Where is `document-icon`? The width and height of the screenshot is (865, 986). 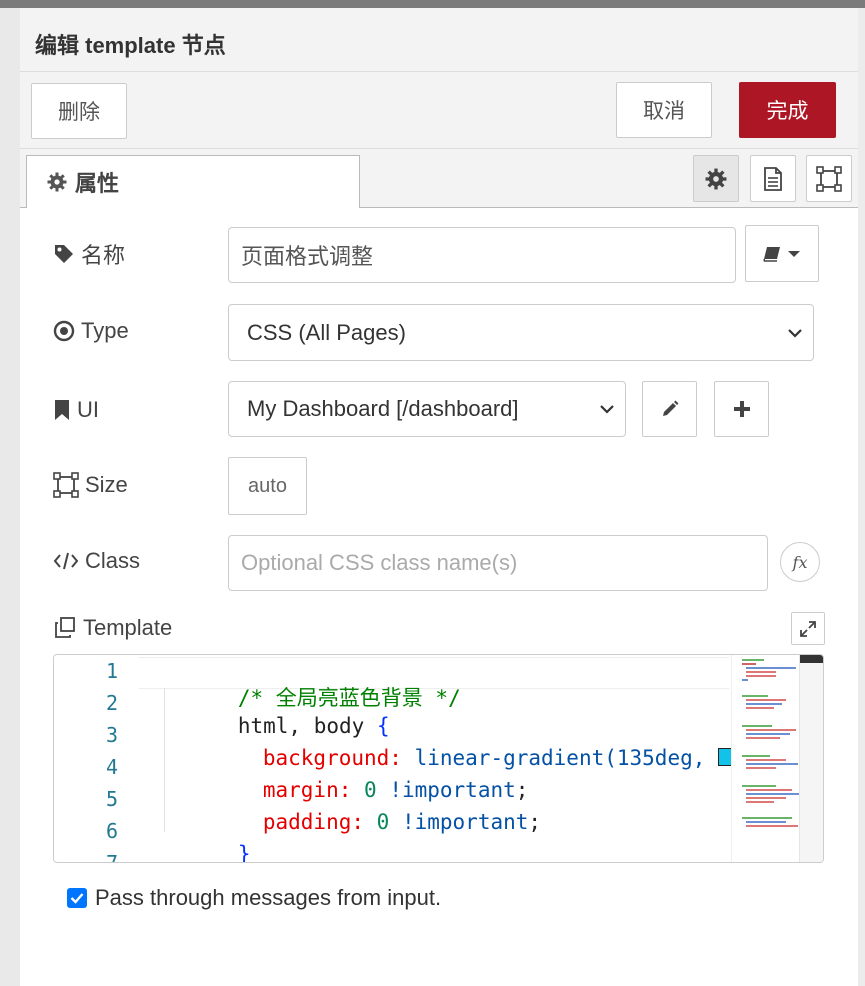
document-icon is located at coordinates (773, 178).